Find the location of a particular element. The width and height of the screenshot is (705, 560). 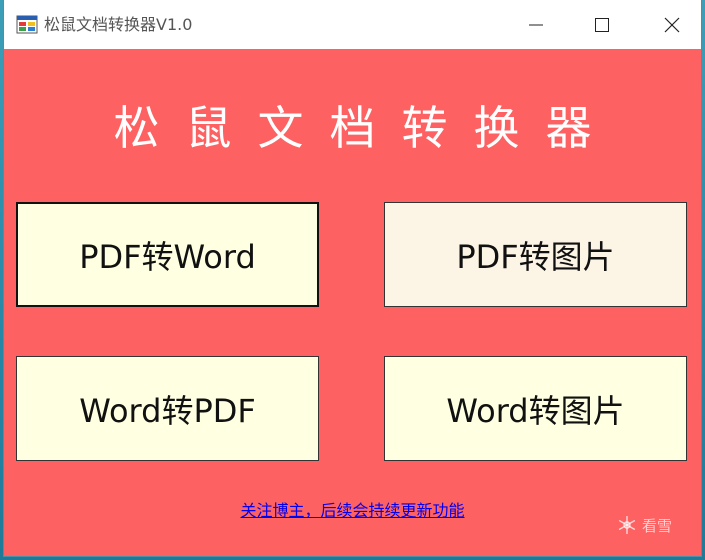

close-button is located at coordinates (672, 24).